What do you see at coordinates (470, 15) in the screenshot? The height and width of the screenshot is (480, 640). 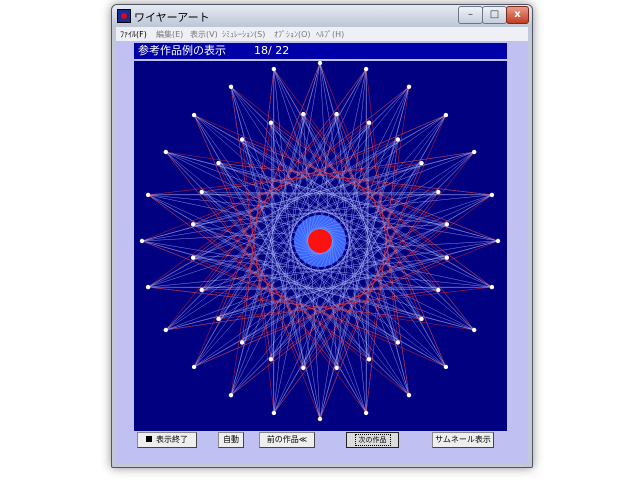 I see `minimize-button: –` at bounding box center [470, 15].